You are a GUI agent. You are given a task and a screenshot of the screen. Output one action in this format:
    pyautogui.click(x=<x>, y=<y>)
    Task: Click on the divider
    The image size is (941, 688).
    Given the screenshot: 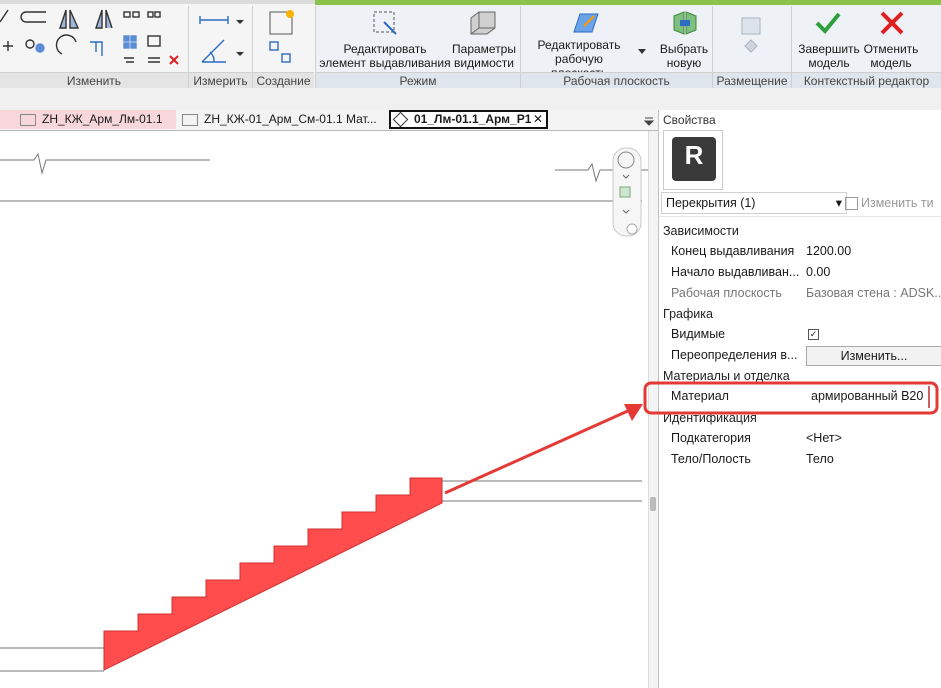 What is the action you would take?
    pyautogui.click(x=800, y=216)
    